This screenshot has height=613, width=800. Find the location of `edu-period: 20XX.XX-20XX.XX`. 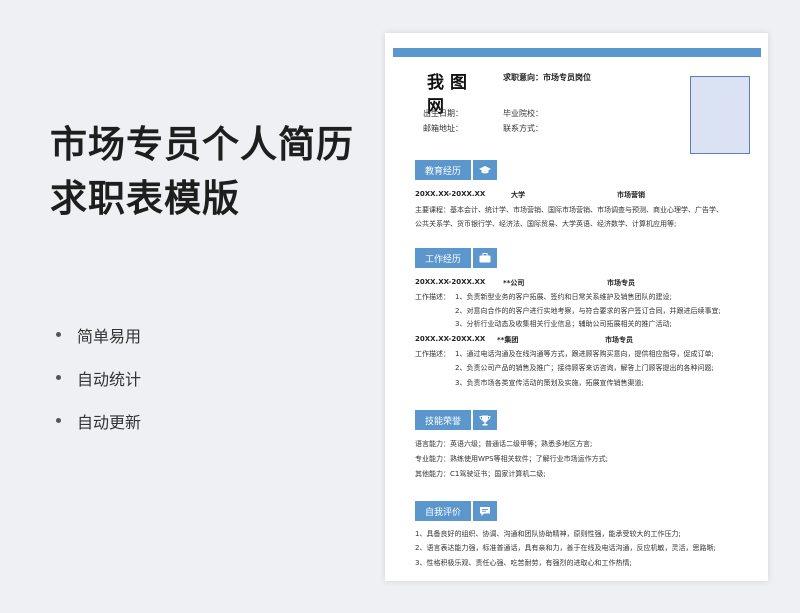

edu-period: 20XX.XX-20XX.XX is located at coordinates (450, 194).